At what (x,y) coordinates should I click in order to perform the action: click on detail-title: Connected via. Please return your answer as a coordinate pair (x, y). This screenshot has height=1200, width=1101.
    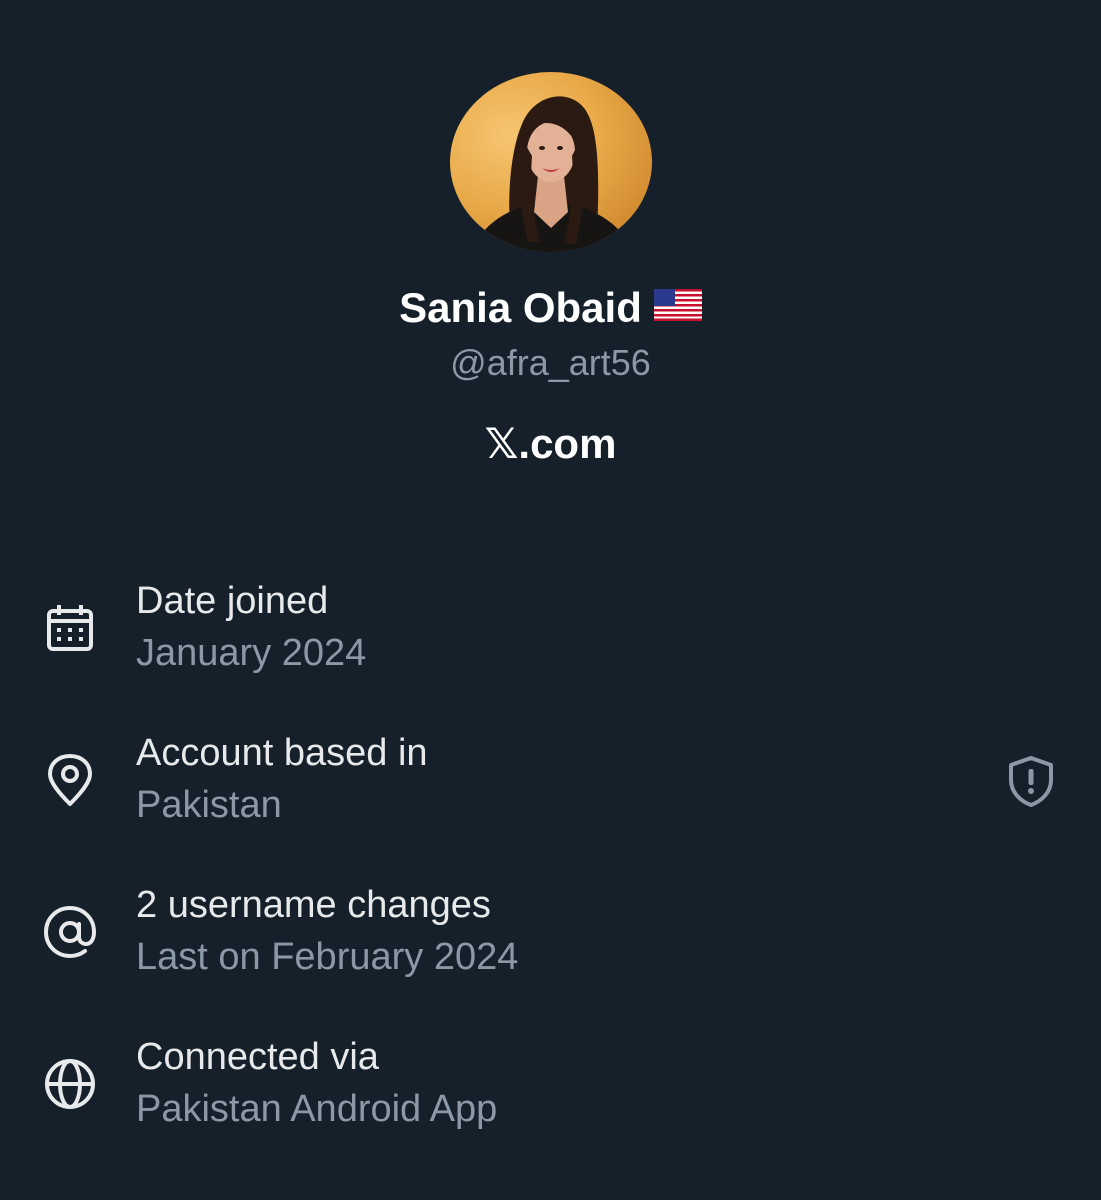
    Looking at the image, I should click on (257, 1057).